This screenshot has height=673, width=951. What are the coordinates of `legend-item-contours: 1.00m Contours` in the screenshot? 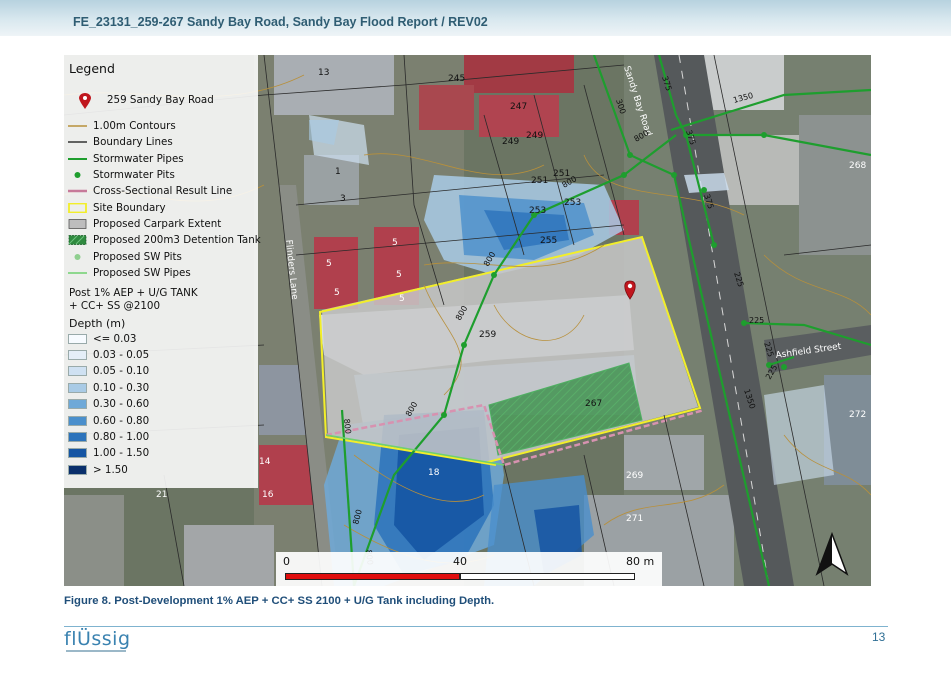 It's located at (161, 126).